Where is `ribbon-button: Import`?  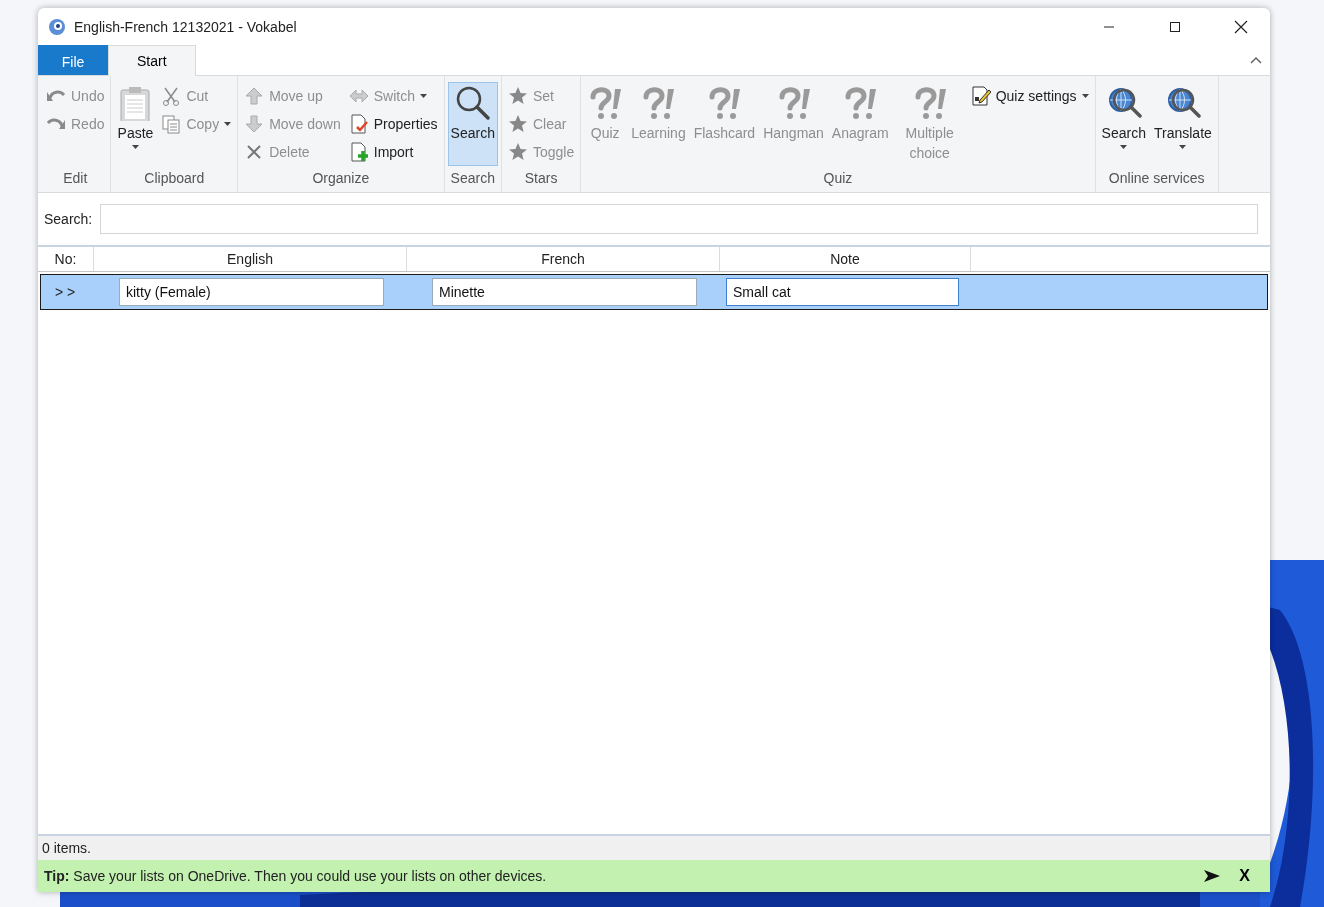 ribbon-button: Import is located at coordinates (393, 152).